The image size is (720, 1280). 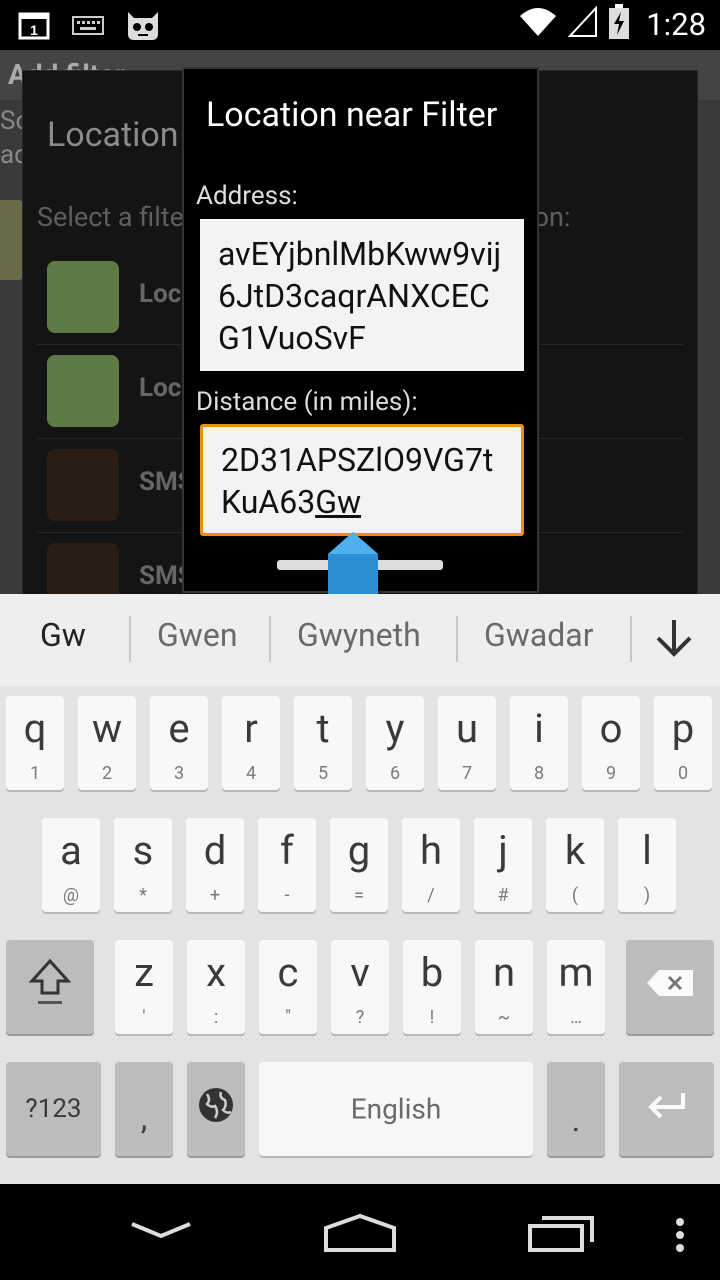 I want to click on key-l: l), so click(x=647, y=865).